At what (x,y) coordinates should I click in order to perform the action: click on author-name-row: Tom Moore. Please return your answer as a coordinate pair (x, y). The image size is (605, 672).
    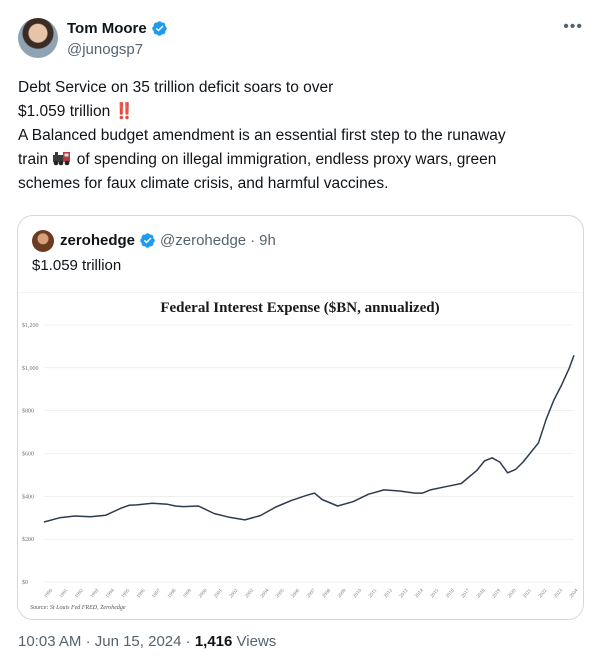
    Looking at the image, I should click on (117, 28).